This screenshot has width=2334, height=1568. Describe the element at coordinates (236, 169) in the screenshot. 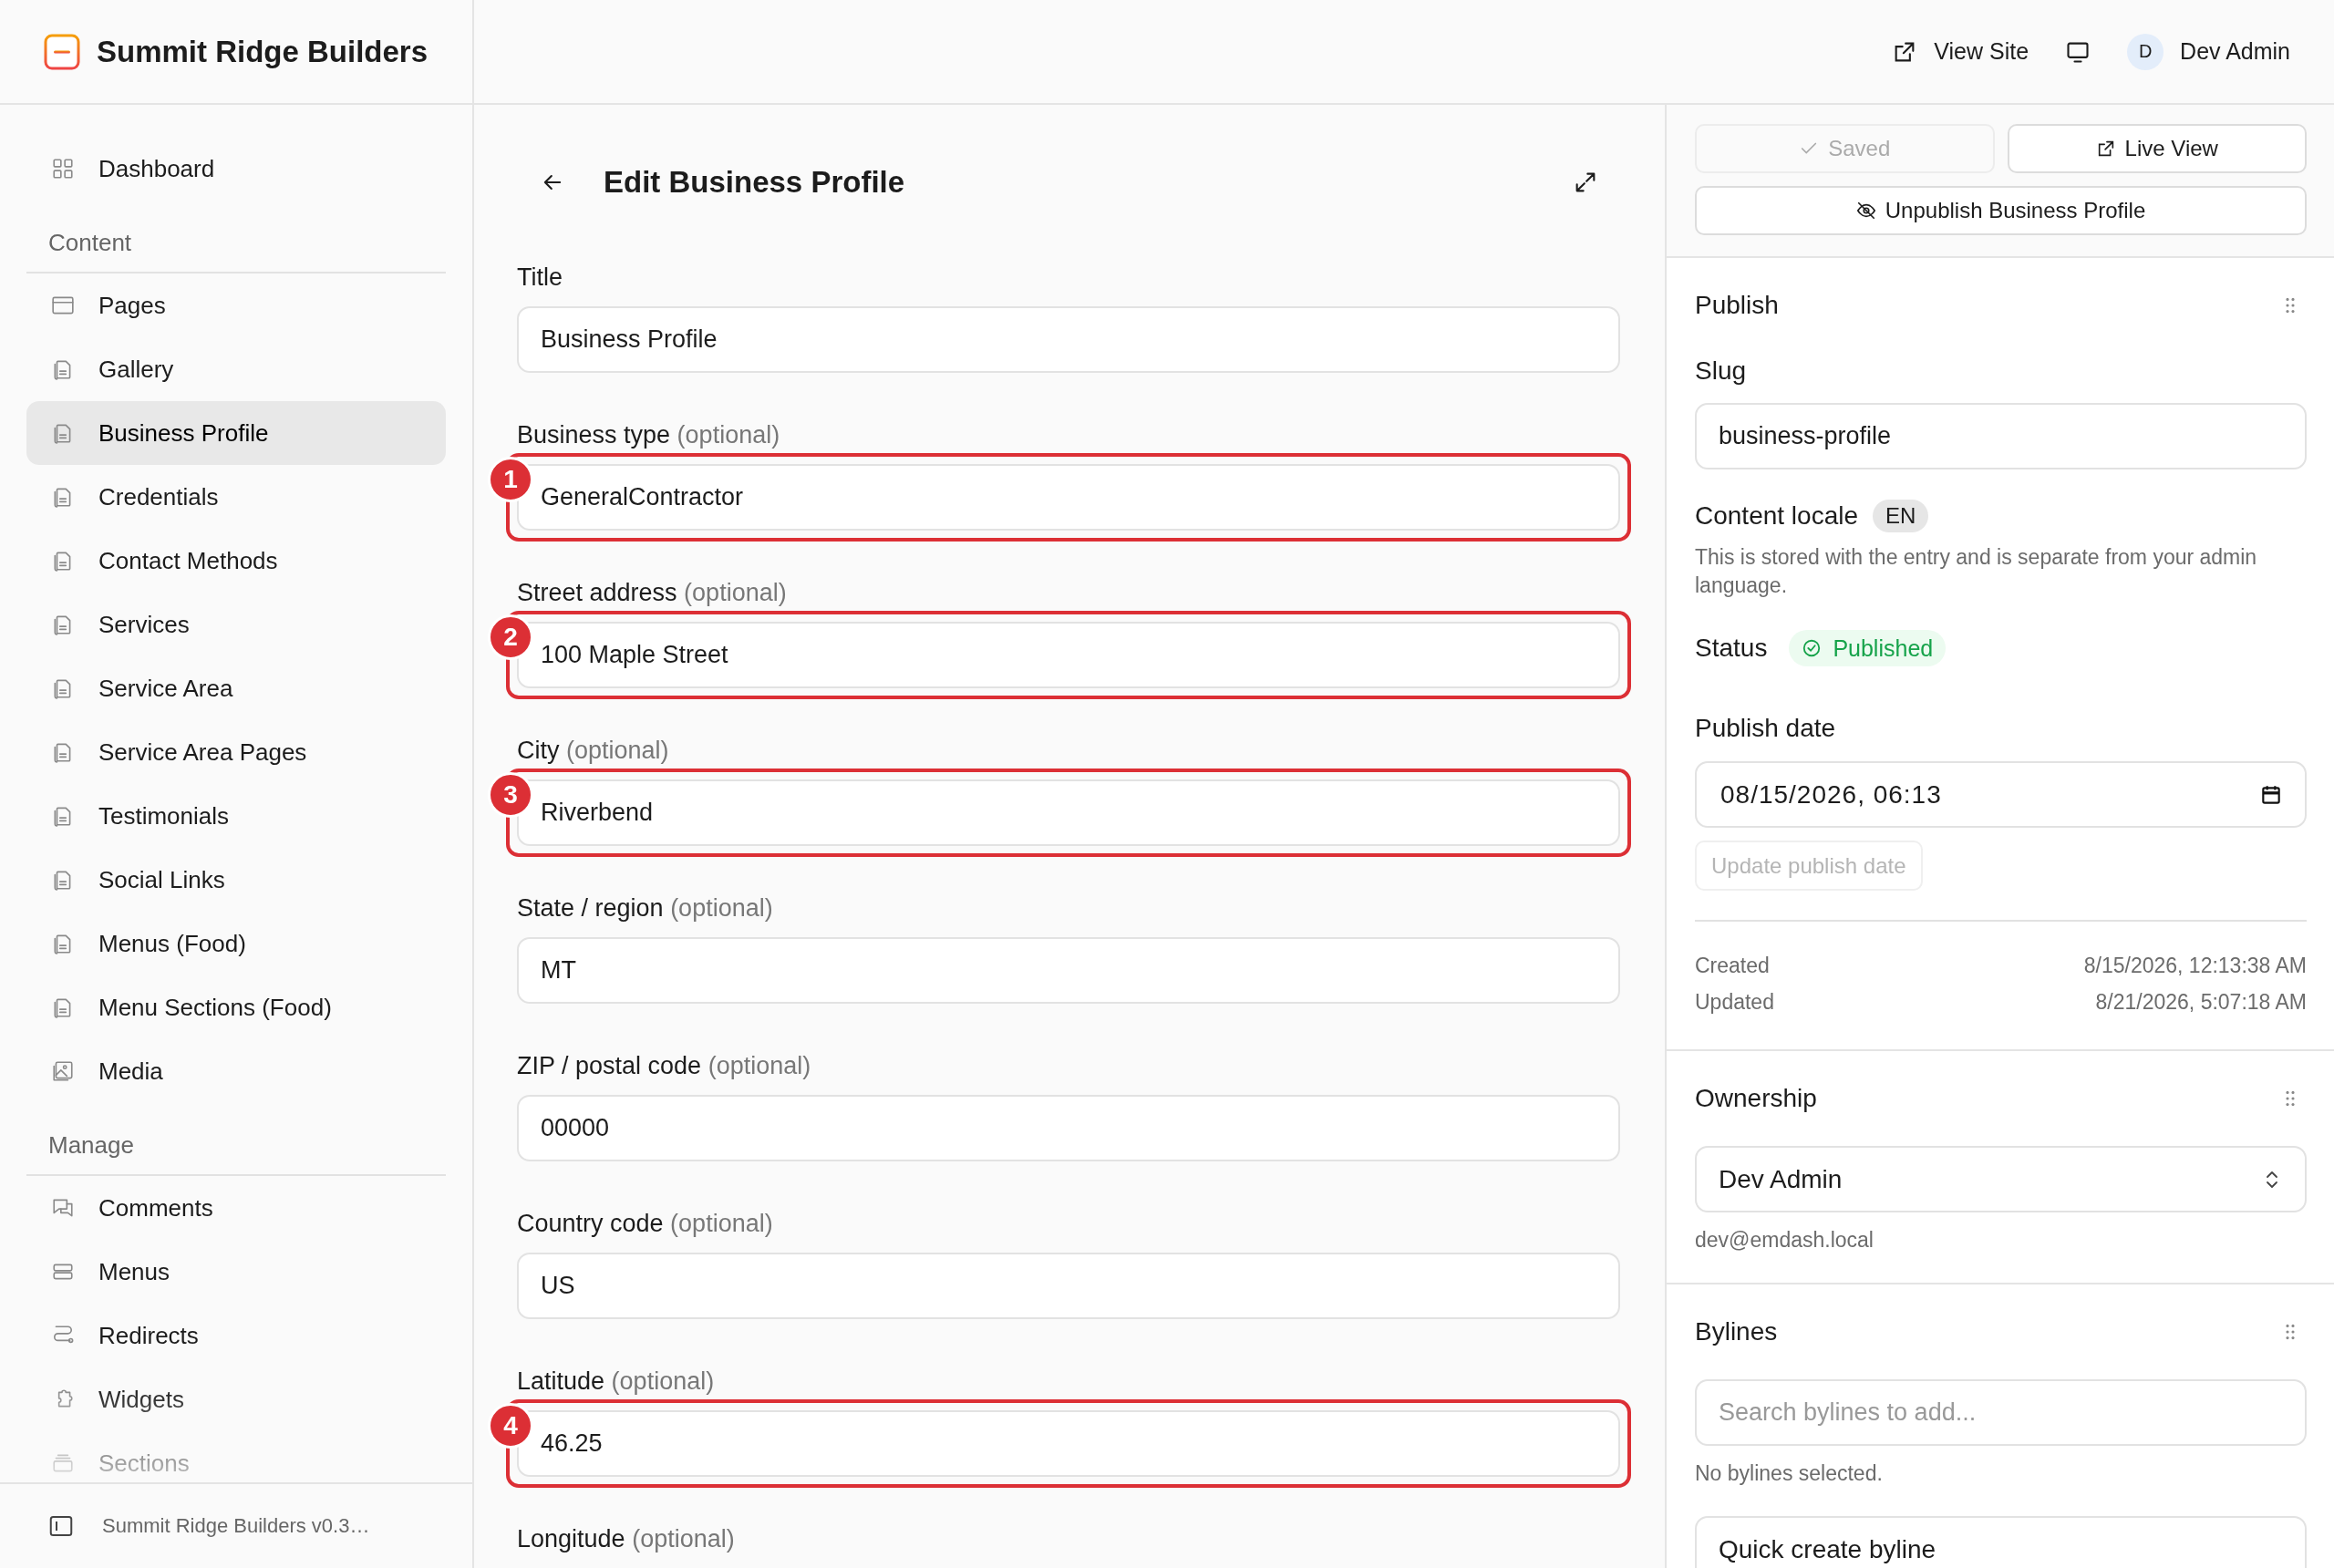

I see `sidebar-item: Dashboard` at that location.